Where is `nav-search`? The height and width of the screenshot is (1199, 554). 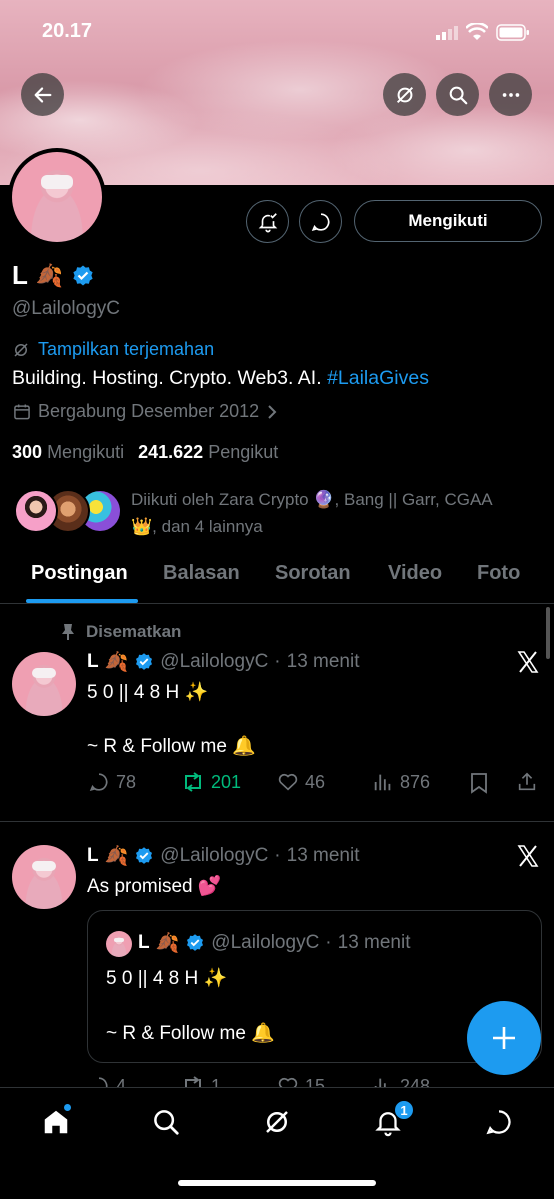 nav-search is located at coordinates (166, 1122).